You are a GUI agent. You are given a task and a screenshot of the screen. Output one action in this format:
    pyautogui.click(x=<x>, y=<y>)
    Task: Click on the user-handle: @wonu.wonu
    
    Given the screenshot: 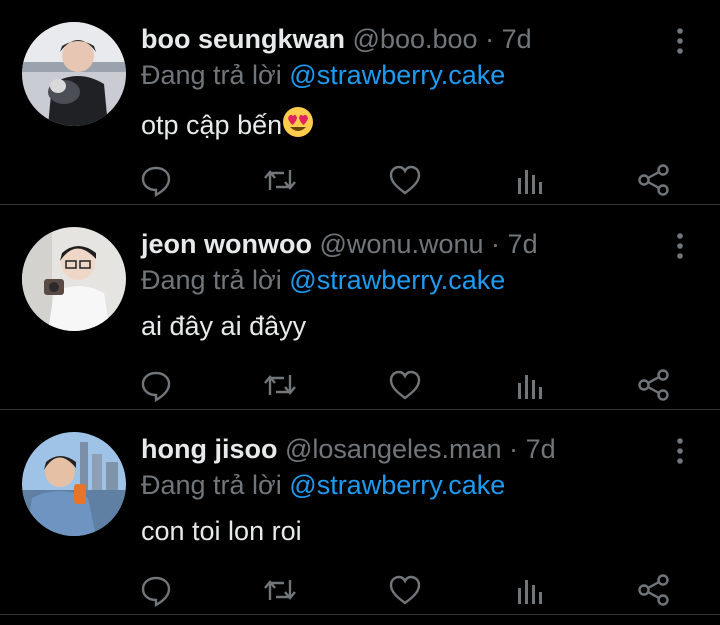 What is the action you would take?
    pyautogui.click(x=402, y=244)
    